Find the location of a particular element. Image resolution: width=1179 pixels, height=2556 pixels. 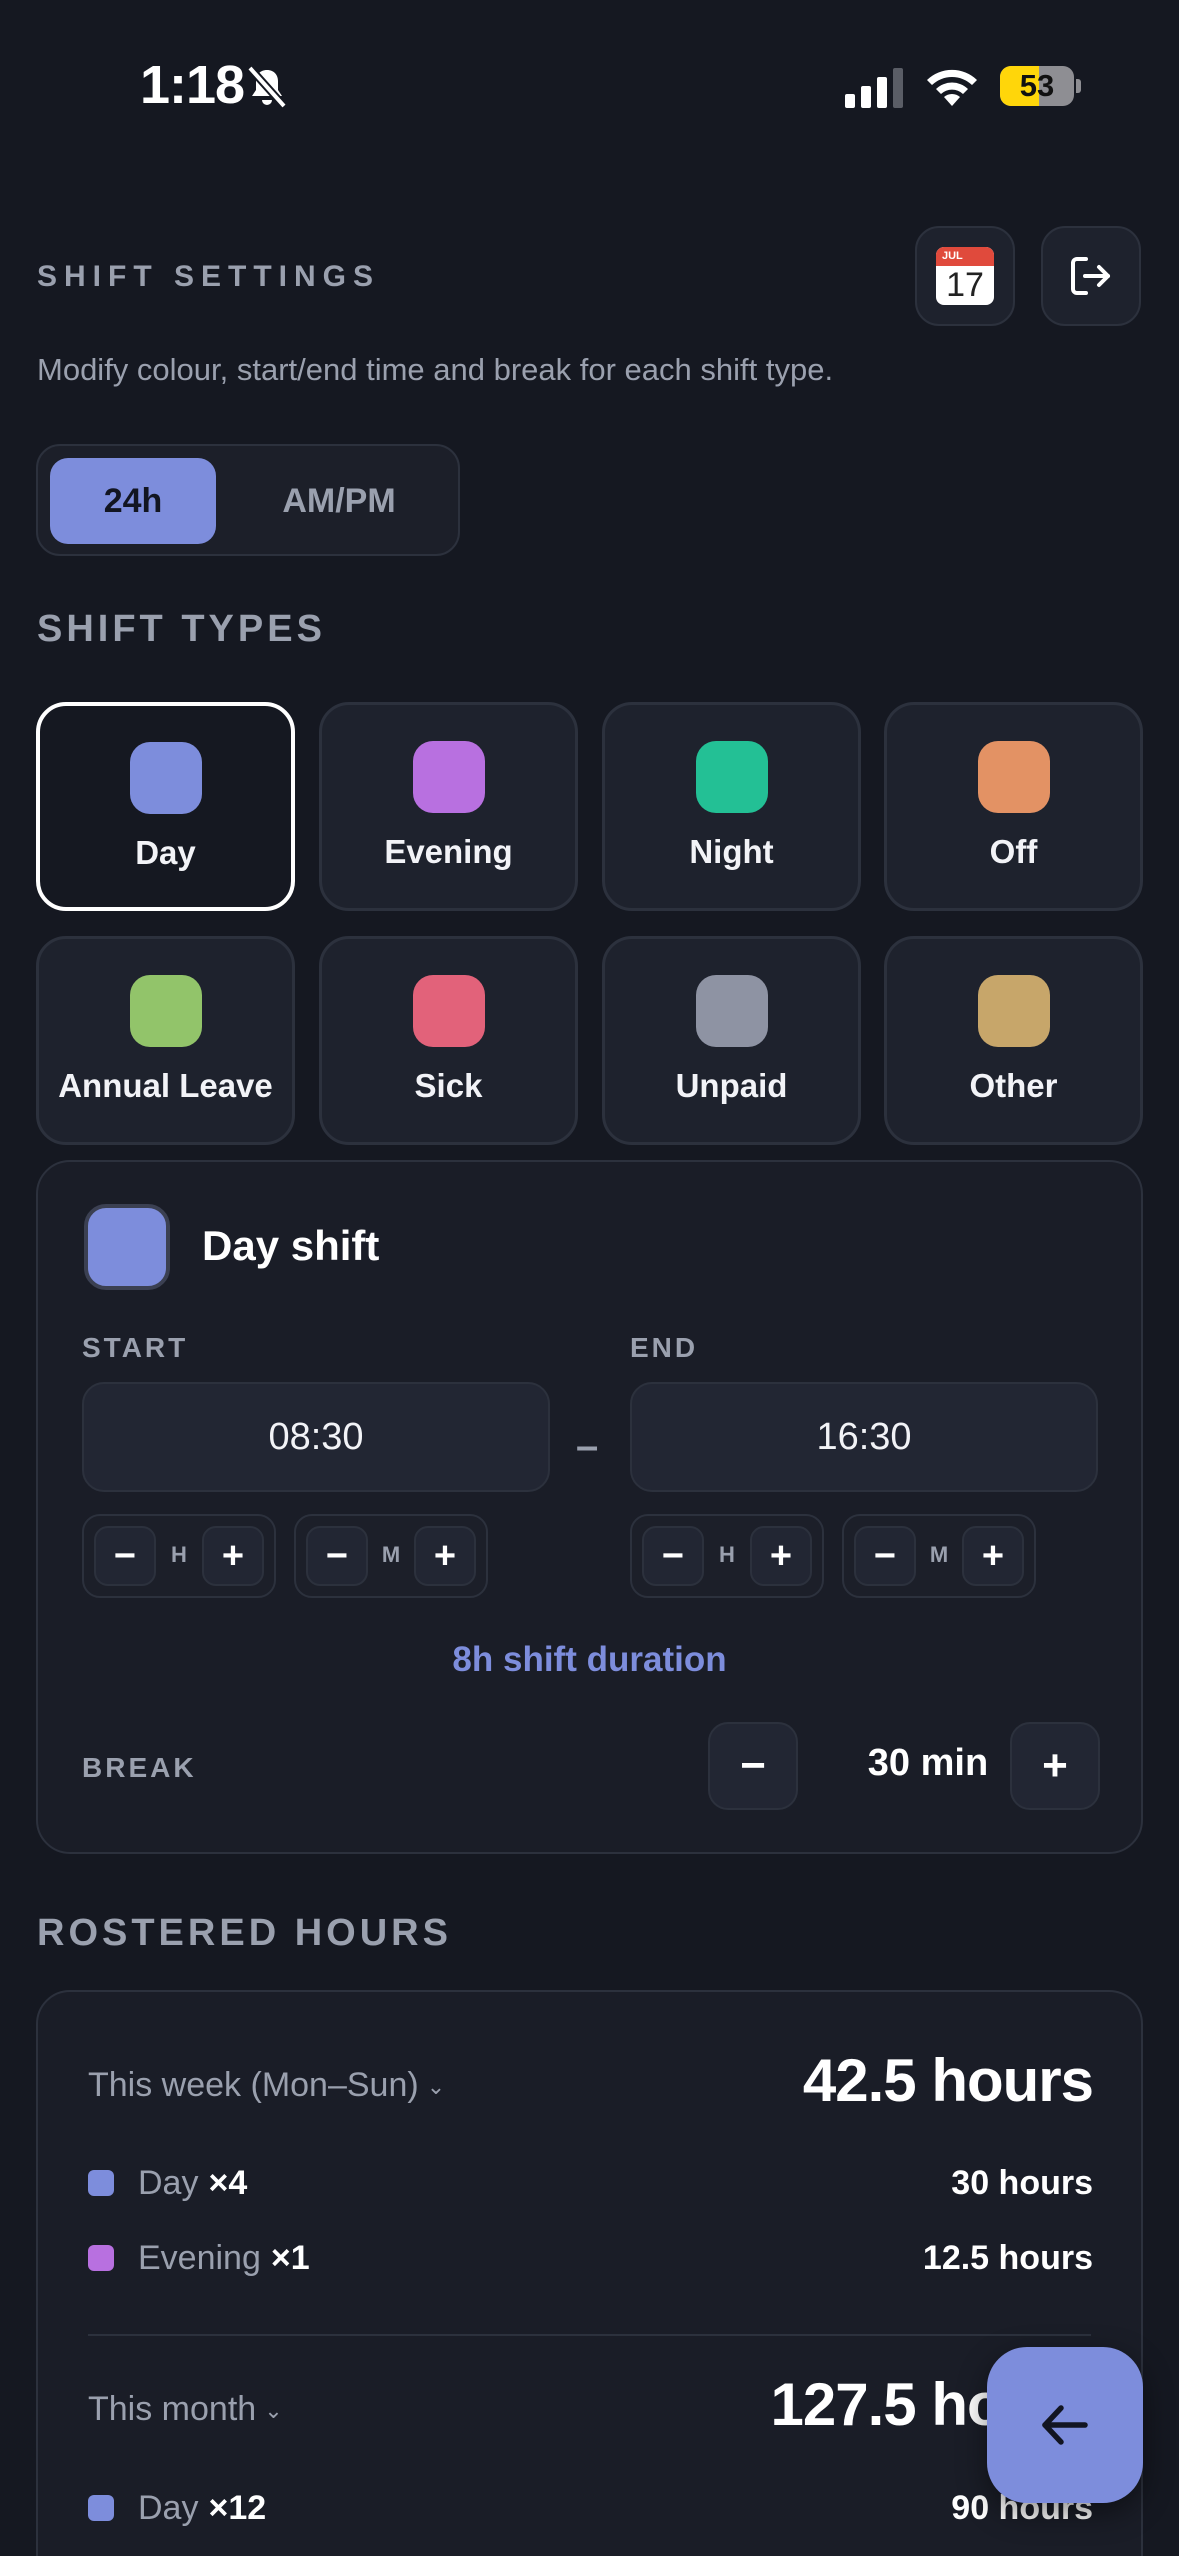

month-period-label: This month is located at coordinates (172, 2409).